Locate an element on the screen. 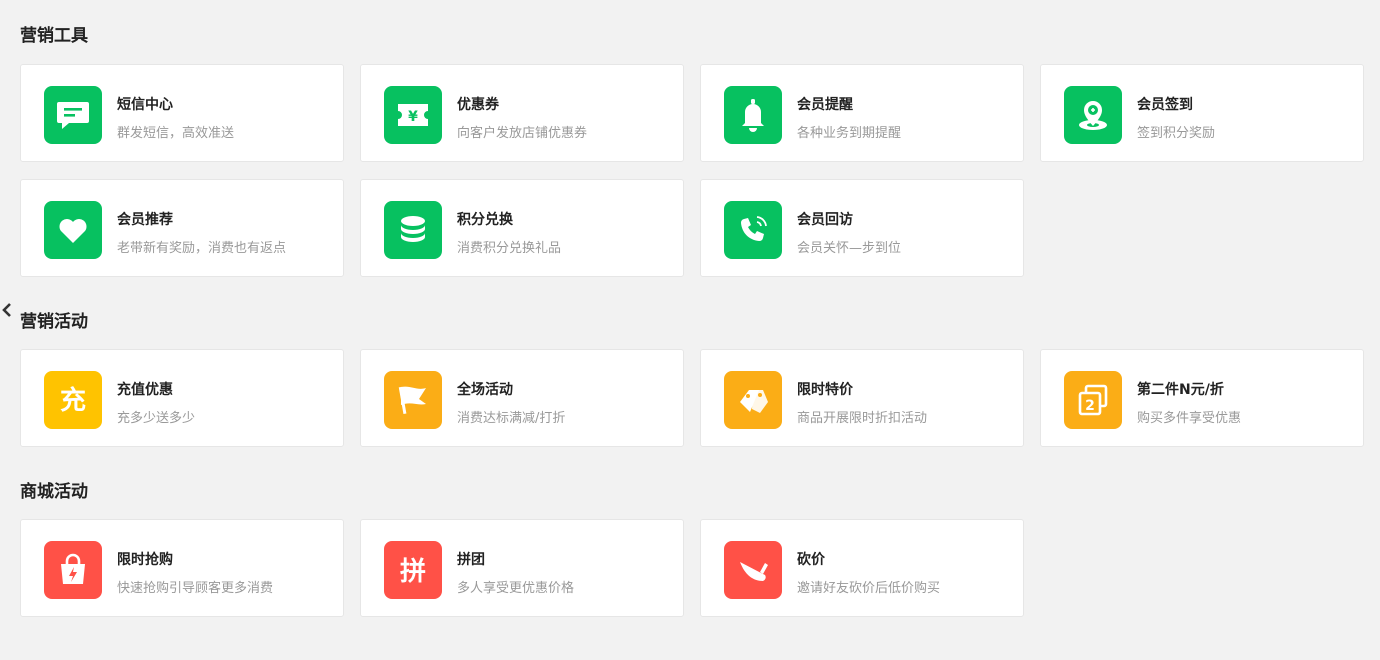 Image resolution: width=1380 pixels, height=660 pixels. second-item-icon: 2 is located at coordinates (1093, 400).